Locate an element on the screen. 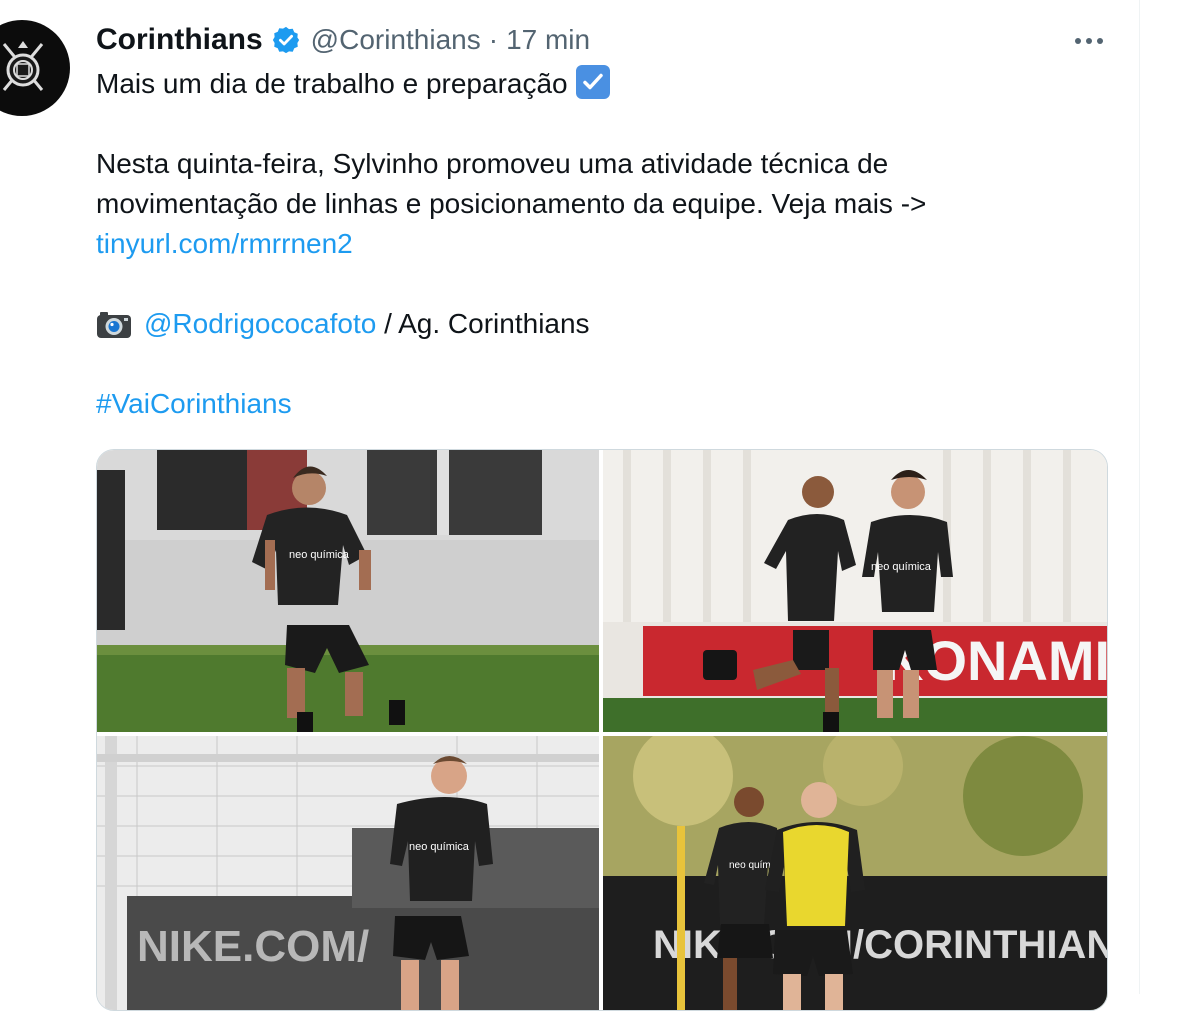 The width and height of the screenshot is (1204, 1011). author-name: Corinthians is located at coordinates (179, 40).